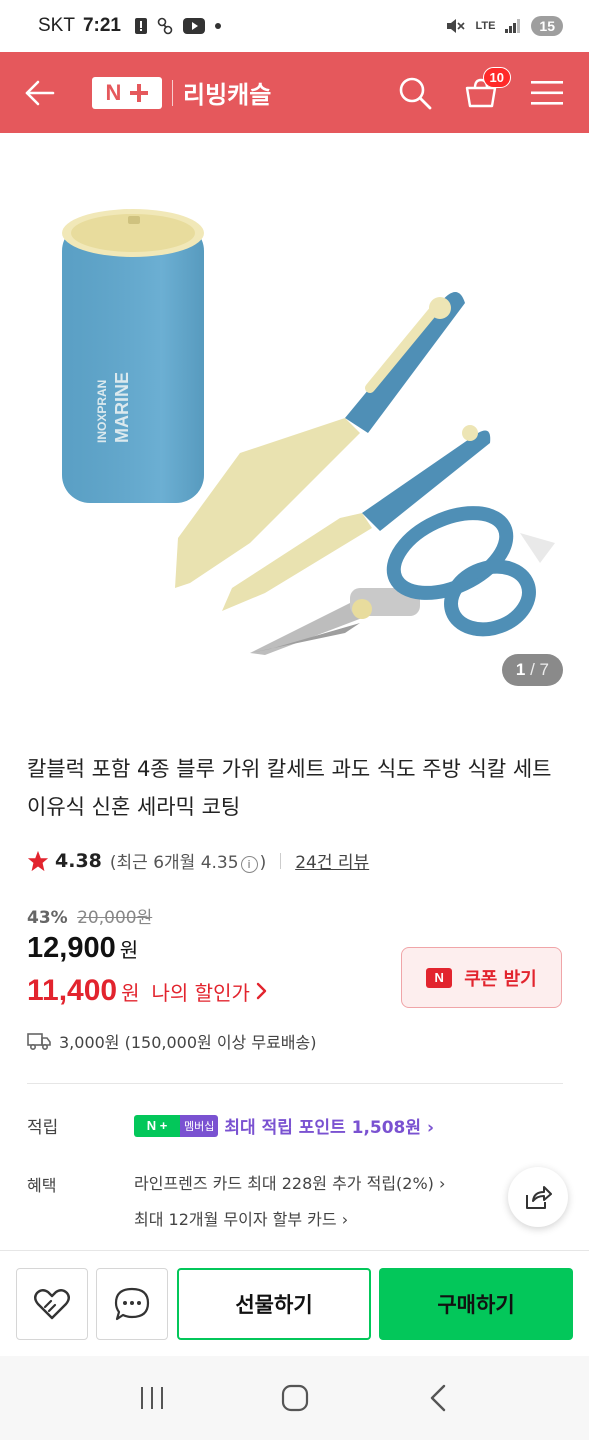 The height and width of the screenshot is (1440, 589). Describe the element at coordinates (71, 948) in the screenshot. I see `sale-price-value: 12,900` at that location.